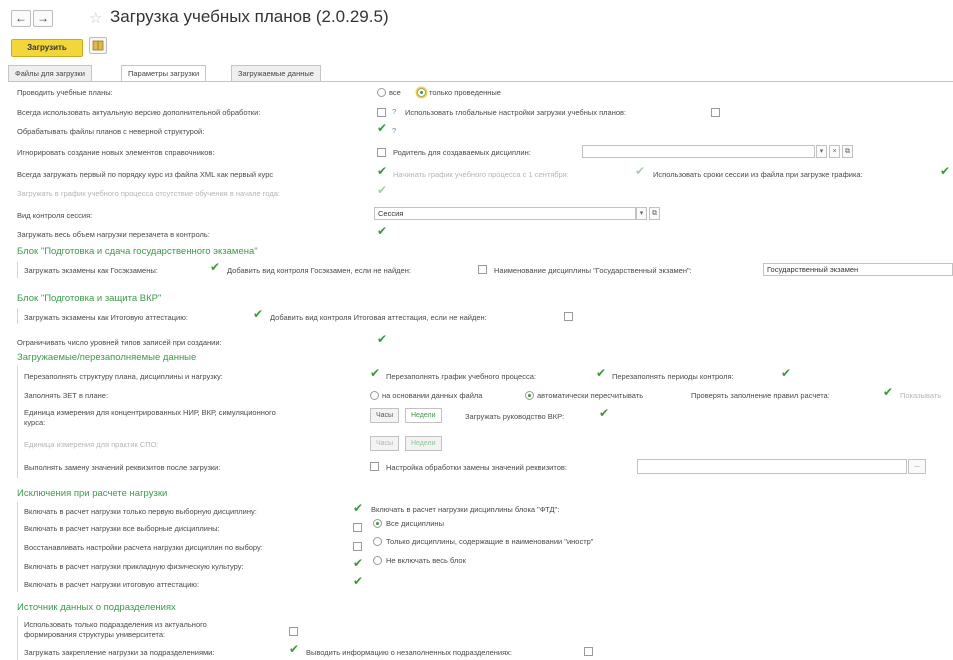  Describe the element at coordinates (786, 373) in the screenshot. I see `refill-periods-checkbox` at that location.